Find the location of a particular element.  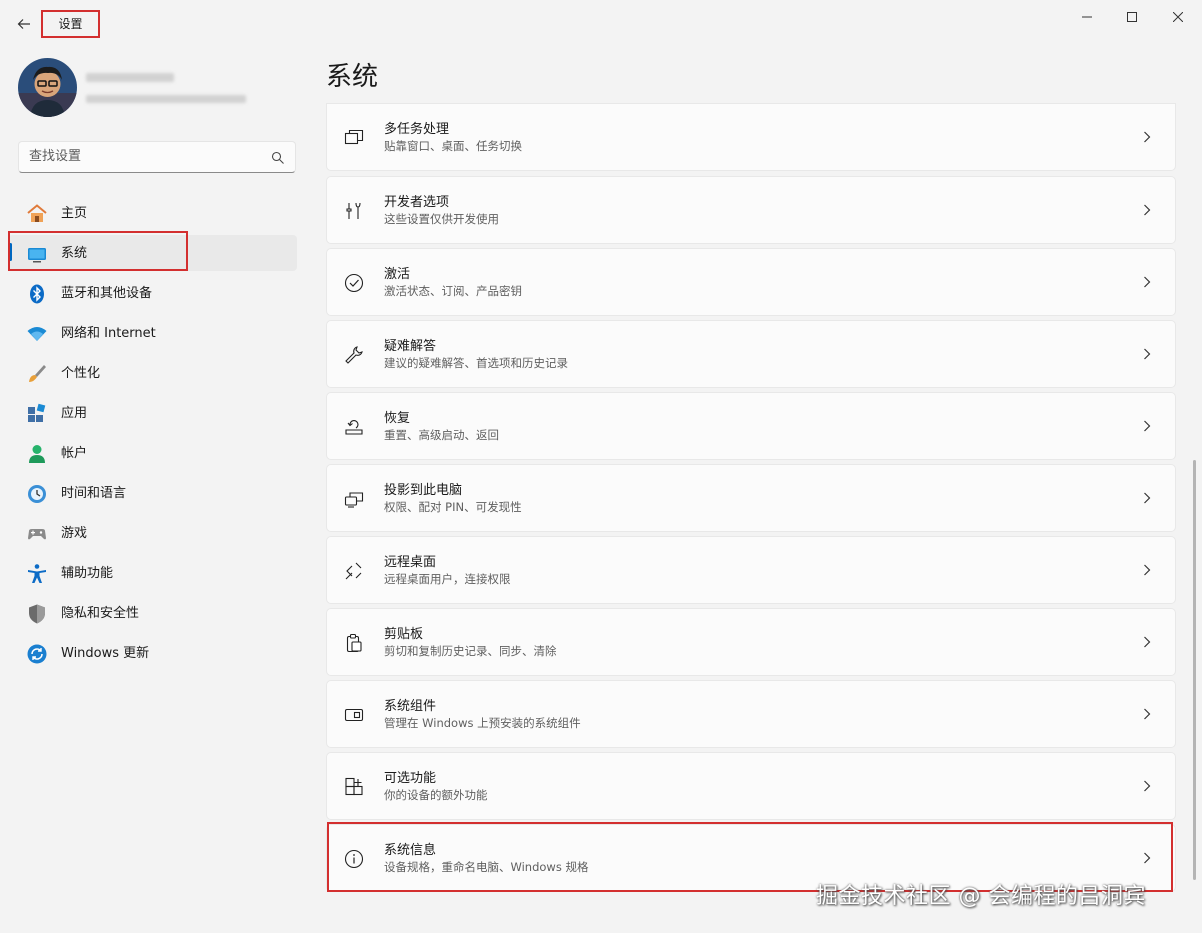

card-subtitle: 建议的疑难解答、首选项和历史记录 is located at coordinates (476, 363).